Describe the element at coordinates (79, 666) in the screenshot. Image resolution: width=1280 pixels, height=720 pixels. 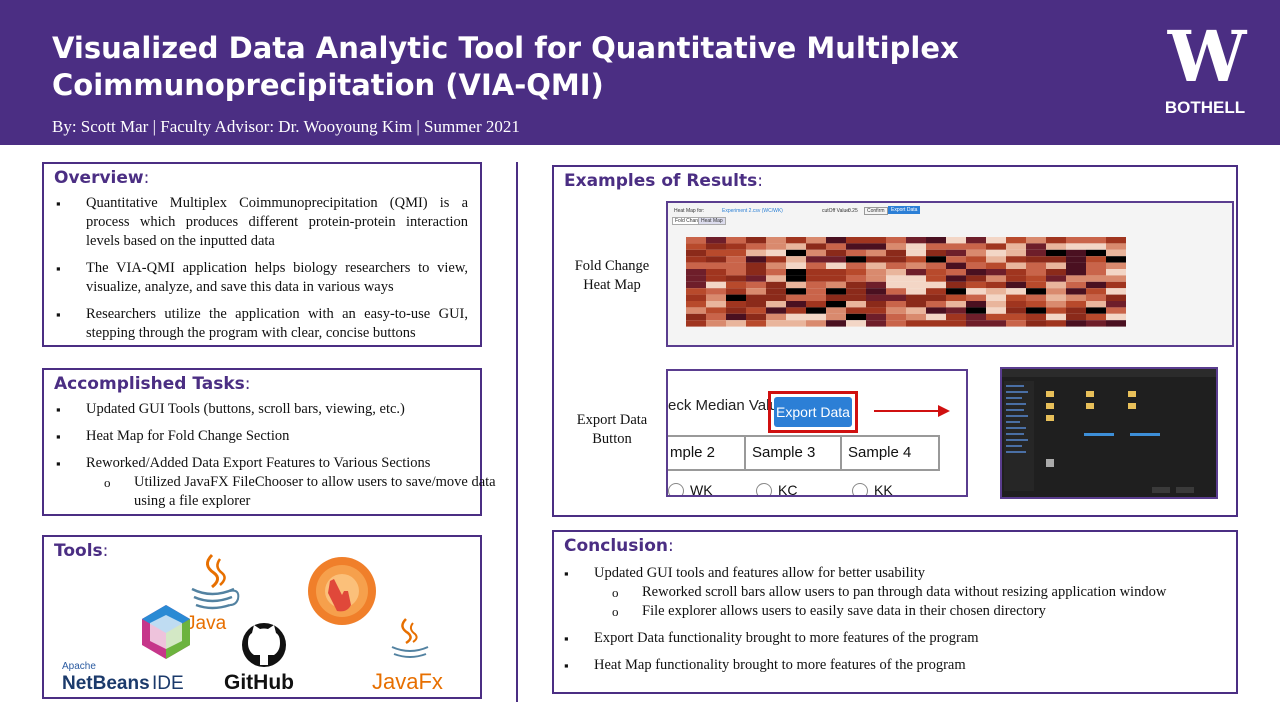
I see `svg-text: Apache` at that location.